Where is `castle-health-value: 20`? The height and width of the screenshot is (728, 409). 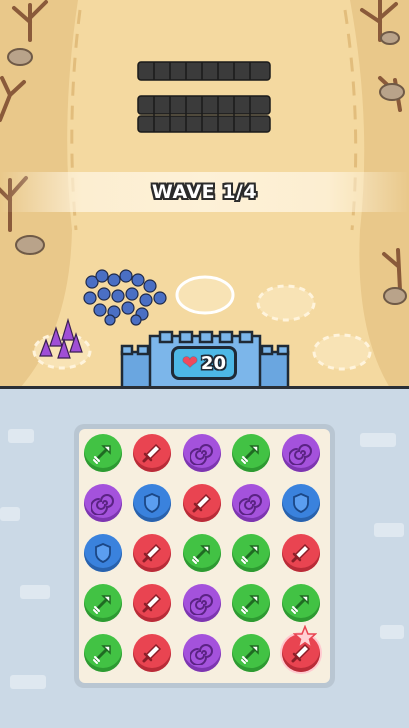
castle-health-value: 20 is located at coordinates (213, 363).